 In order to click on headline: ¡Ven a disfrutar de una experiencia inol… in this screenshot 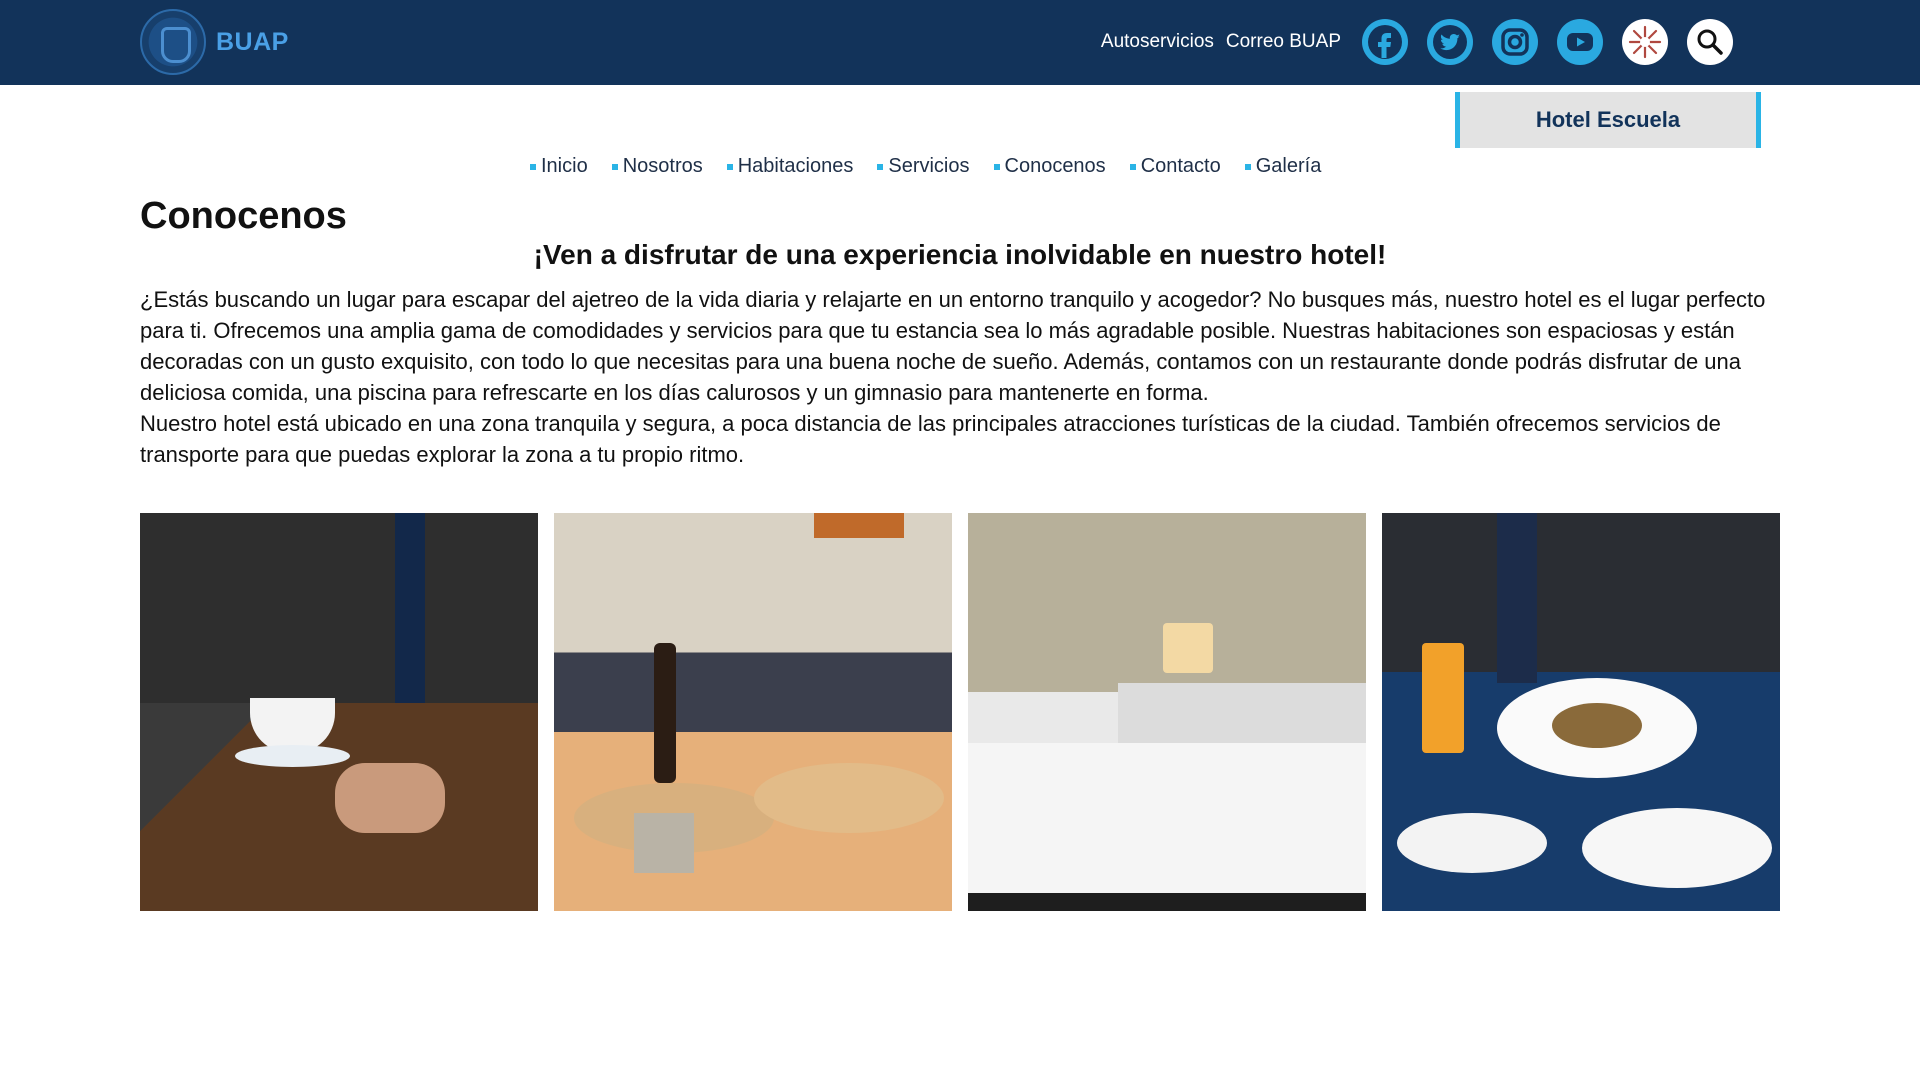, I will do `click(960, 254)`.